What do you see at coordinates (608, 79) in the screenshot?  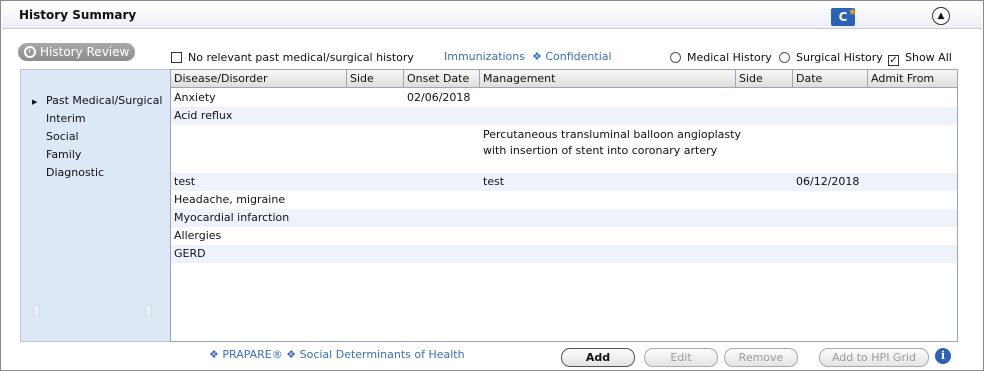 I see `column-header-management: Management` at bounding box center [608, 79].